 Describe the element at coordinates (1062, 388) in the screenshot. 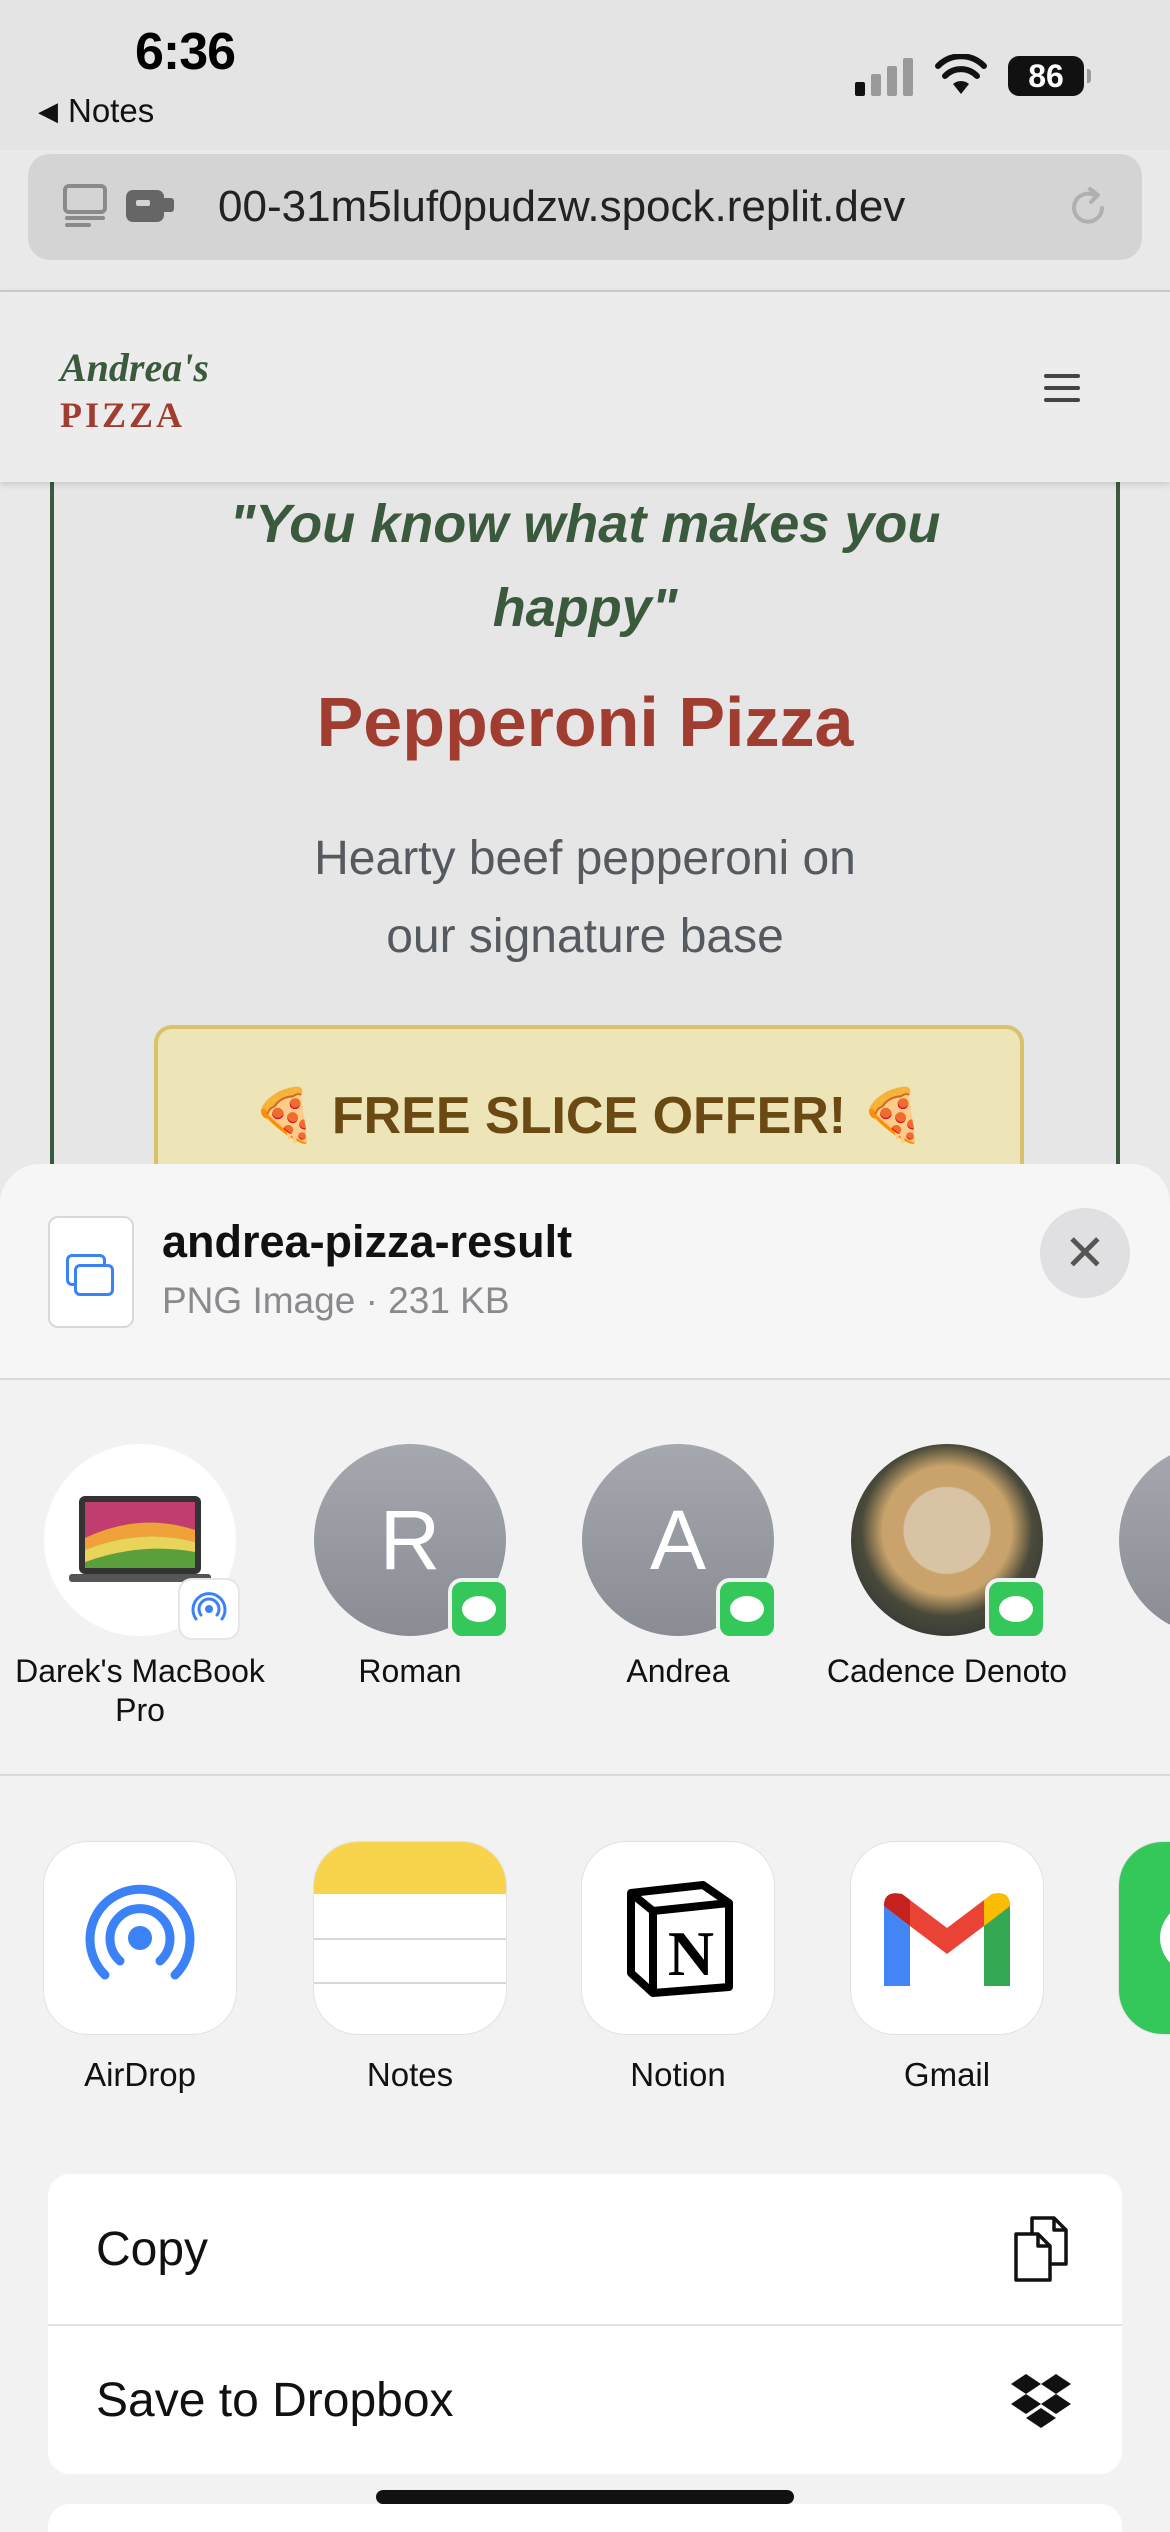

I see `hamburger-menu-icon` at that location.